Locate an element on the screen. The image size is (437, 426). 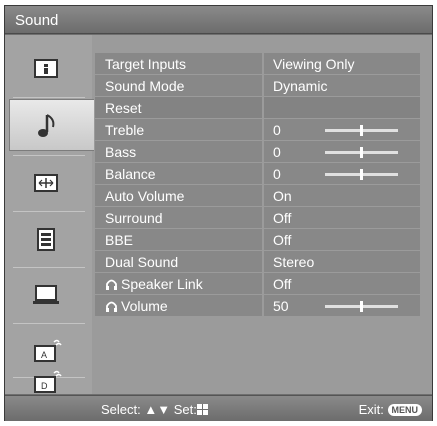
window-title: Sound is located at coordinates (37, 20).